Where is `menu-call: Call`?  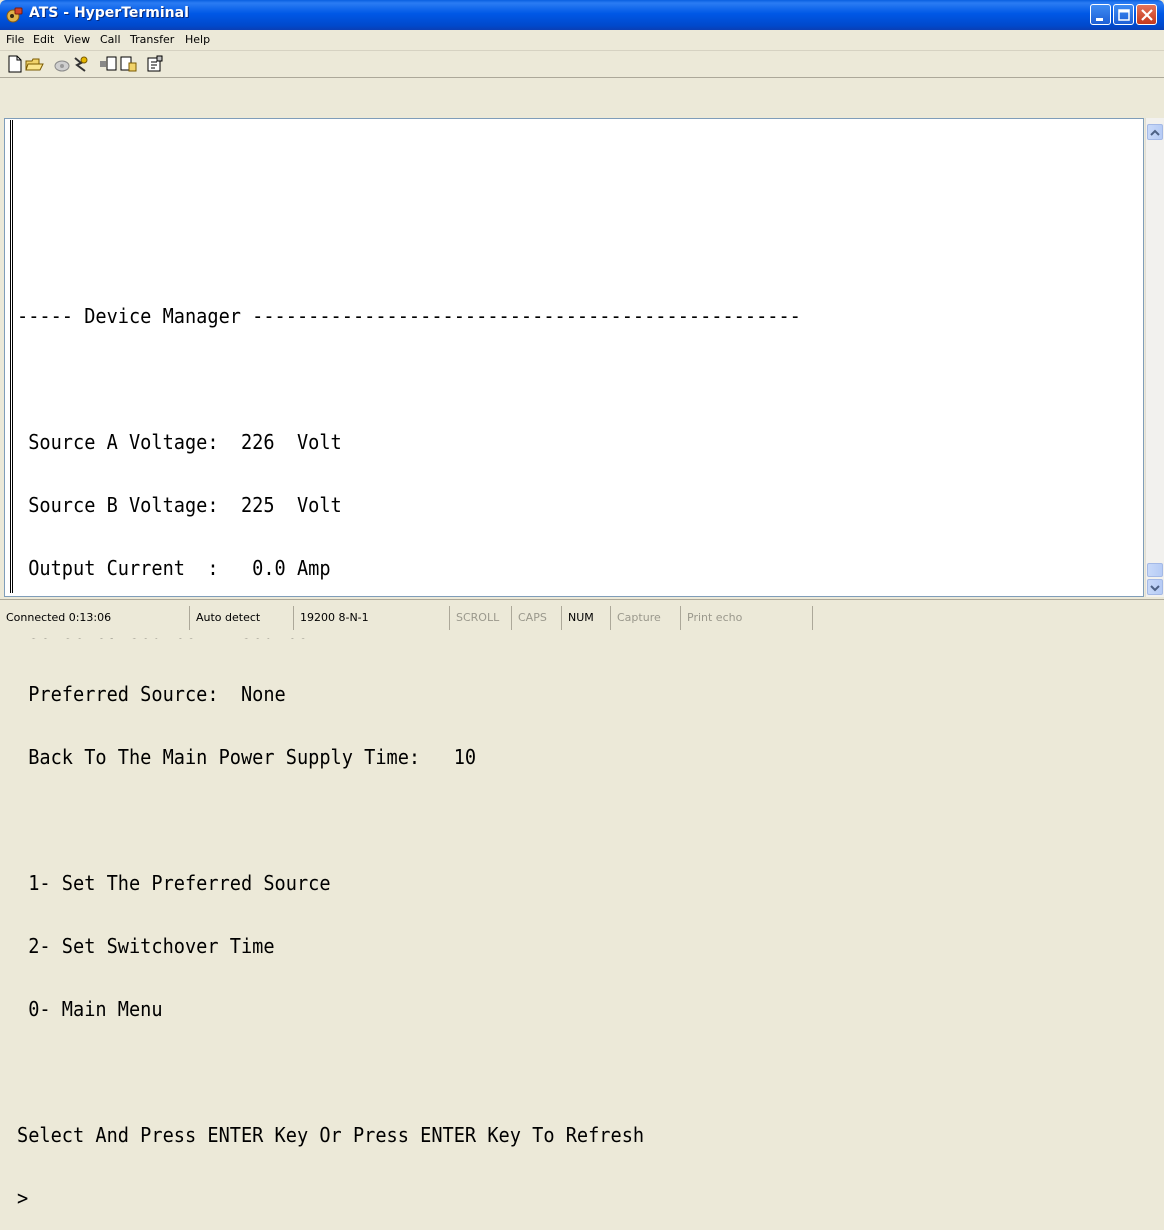
menu-call: Call is located at coordinates (110, 39).